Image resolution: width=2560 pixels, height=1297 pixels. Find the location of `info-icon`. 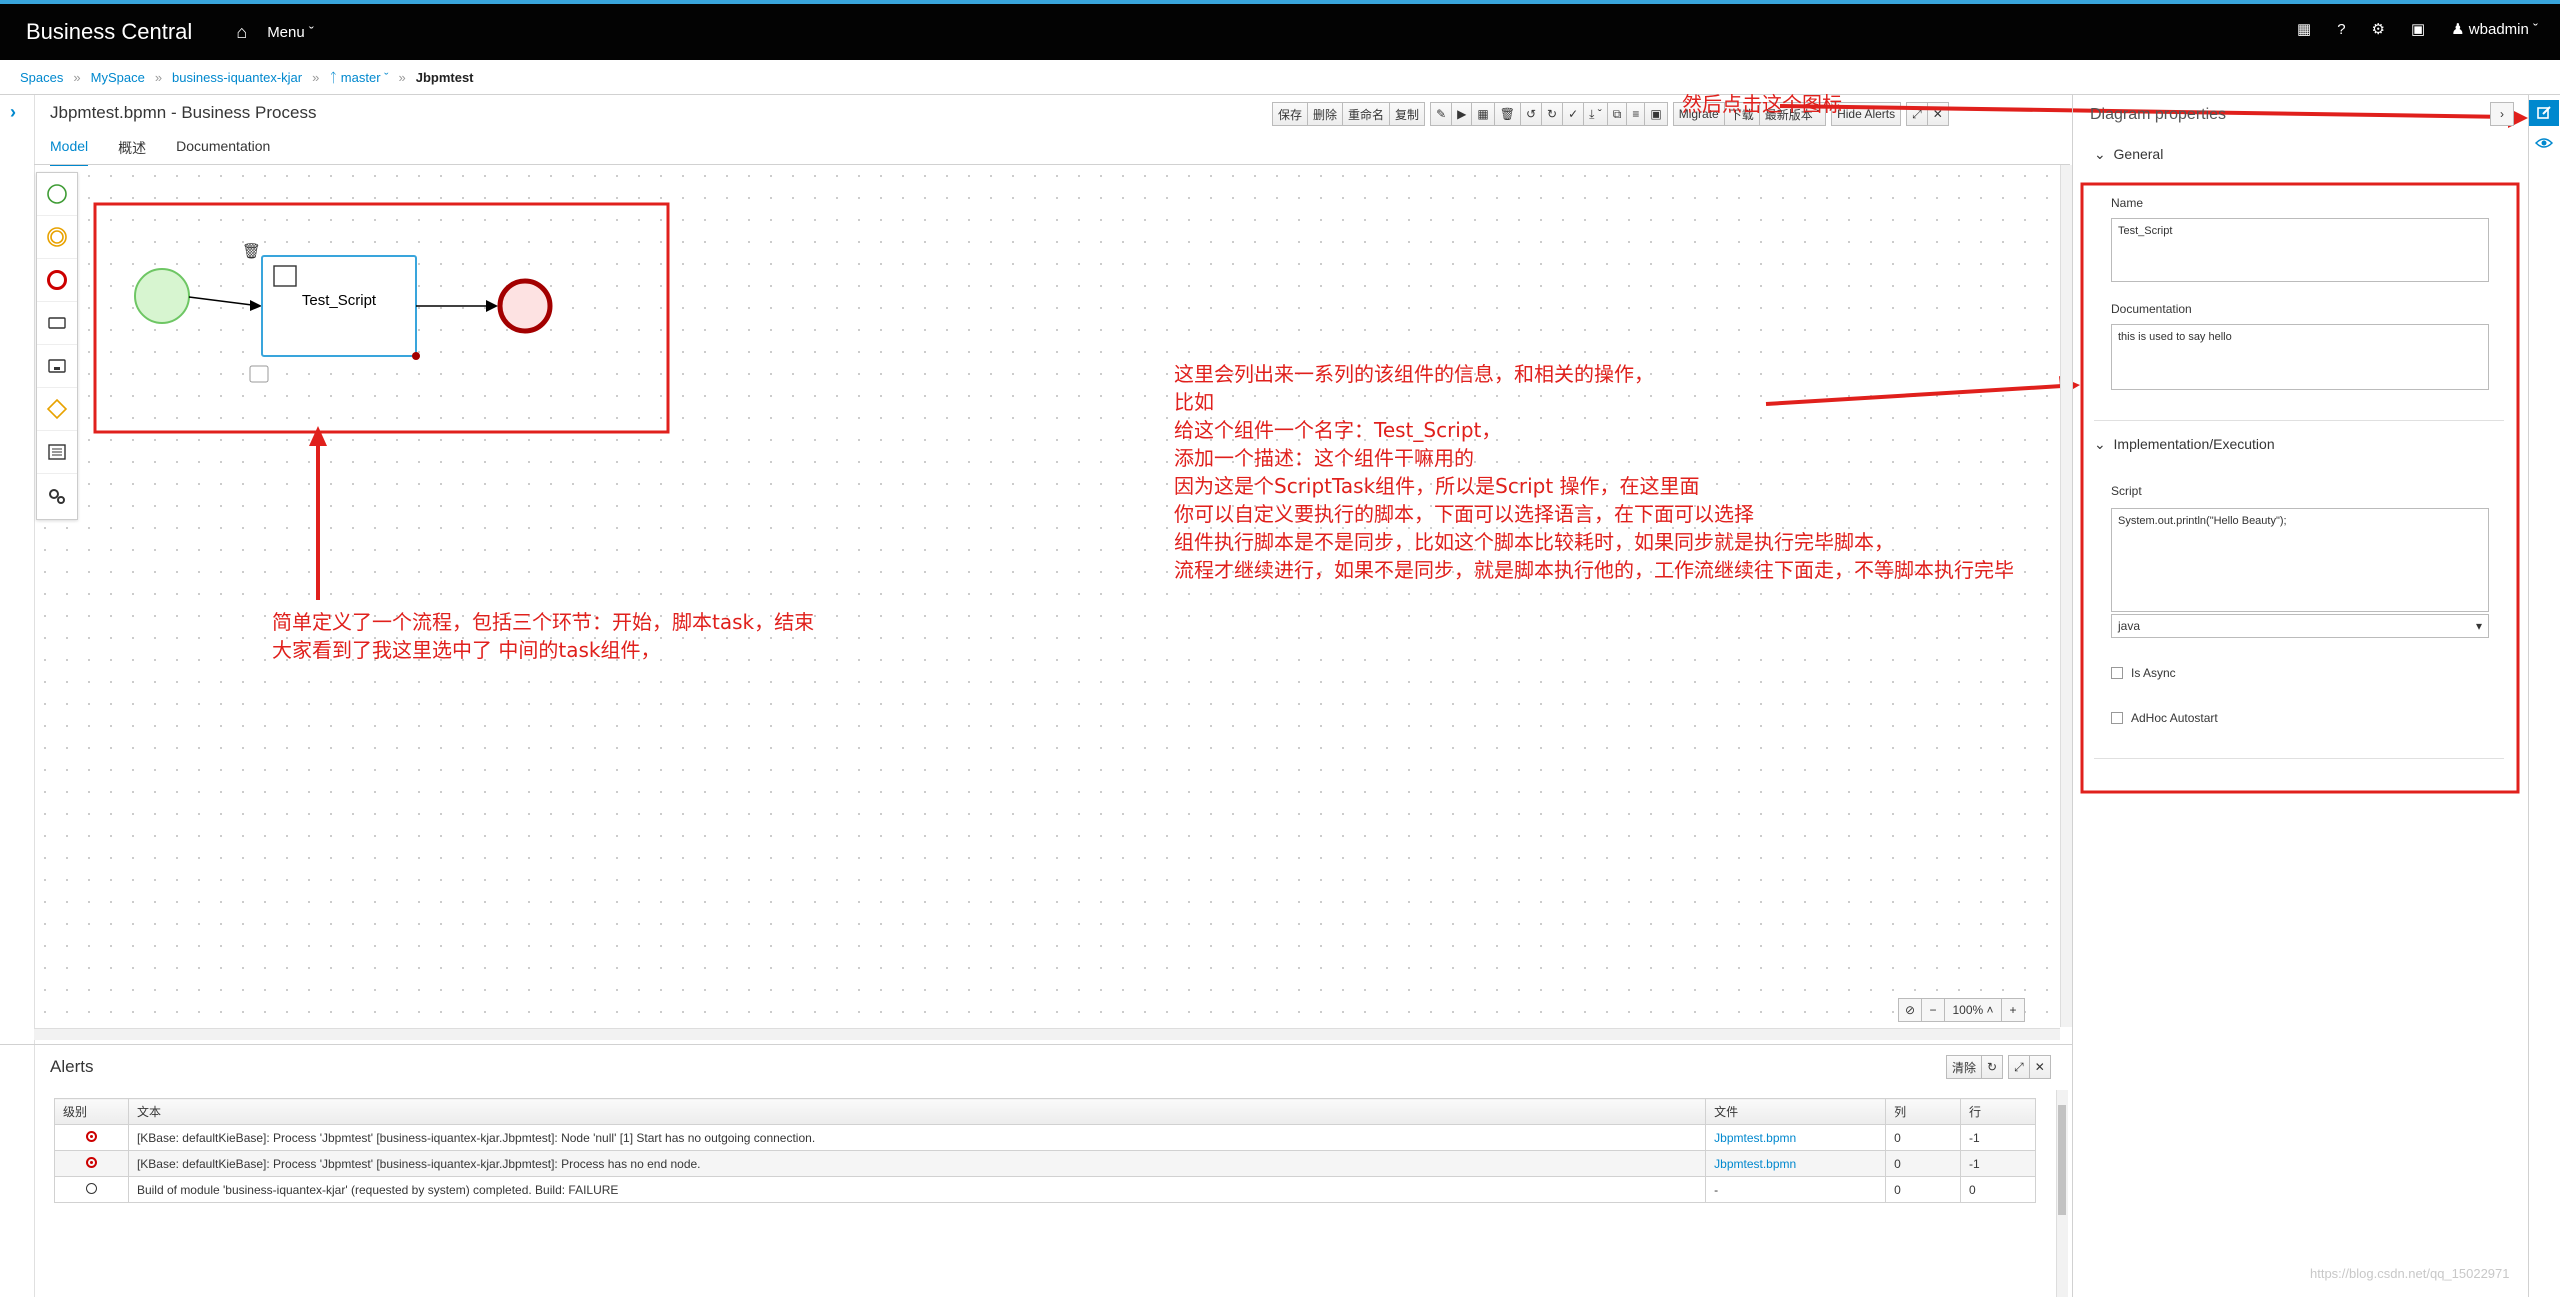

info-icon is located at coordinates (91, 1188).